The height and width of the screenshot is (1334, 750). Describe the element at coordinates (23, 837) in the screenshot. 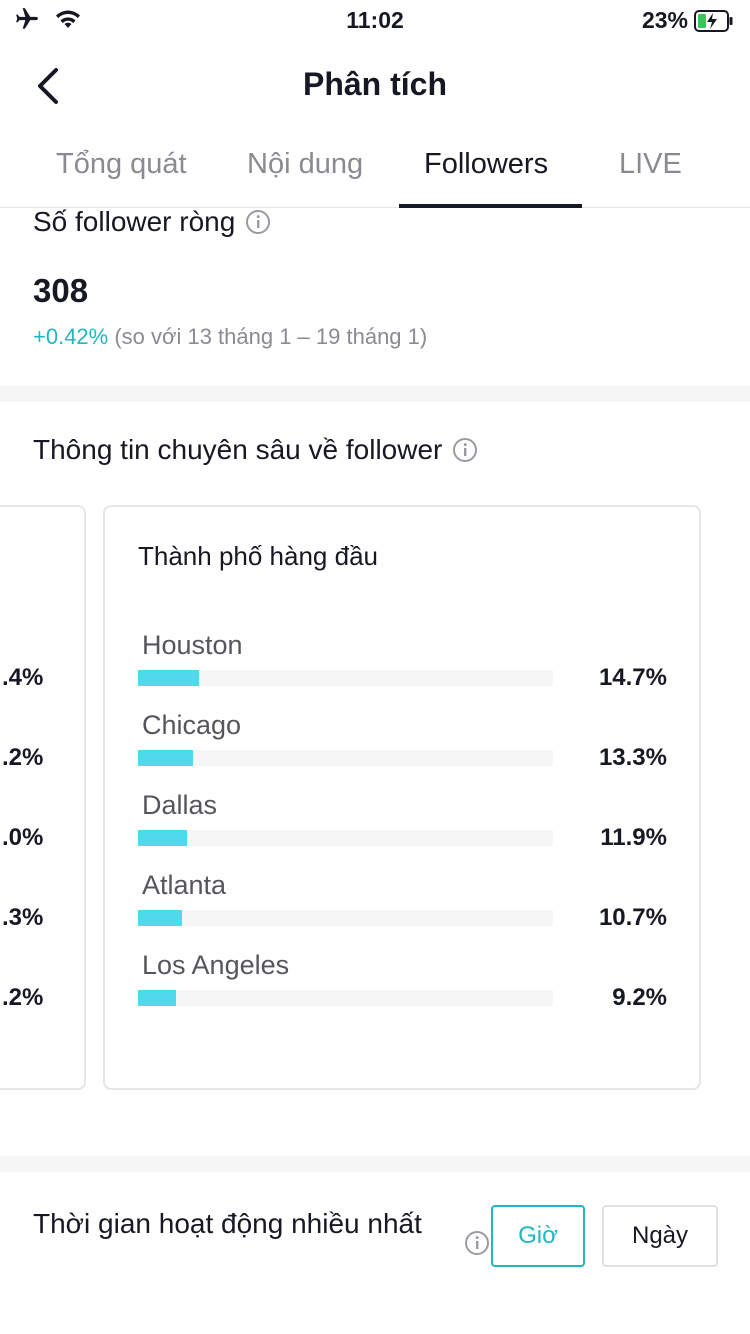

I see `previous-card-percent: .0%` at that location.